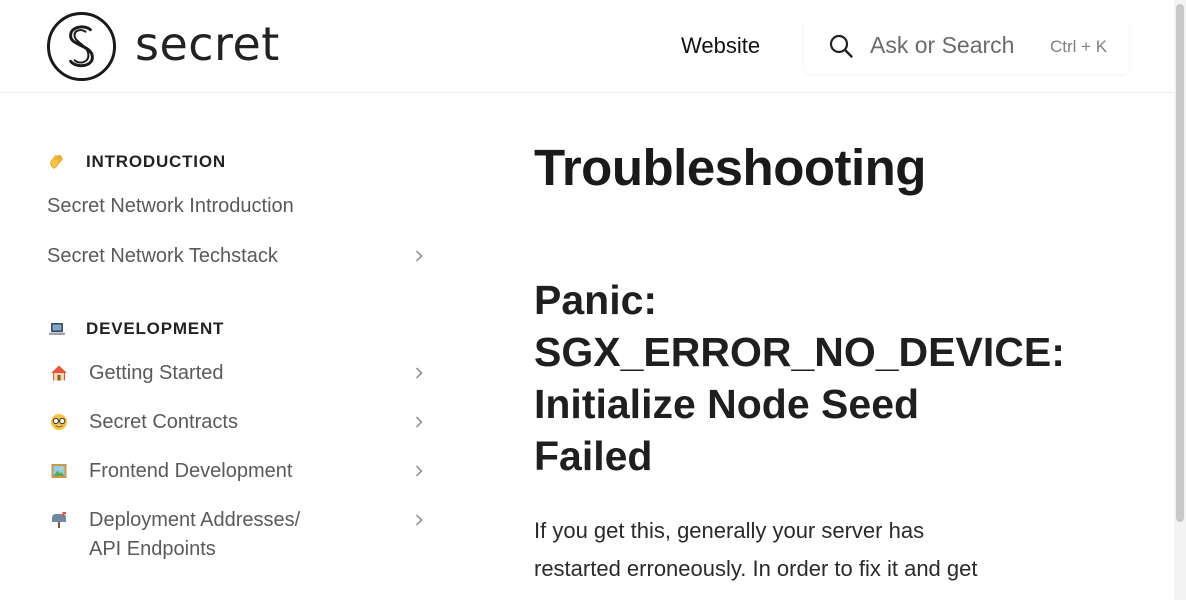 Image resolution: width=1186 pixels, height=600 pixels. What do you see at coordinates (596, 300) in the screenshot?
I see `section-heading-line: Panic:` at bounding box center [596, 300].